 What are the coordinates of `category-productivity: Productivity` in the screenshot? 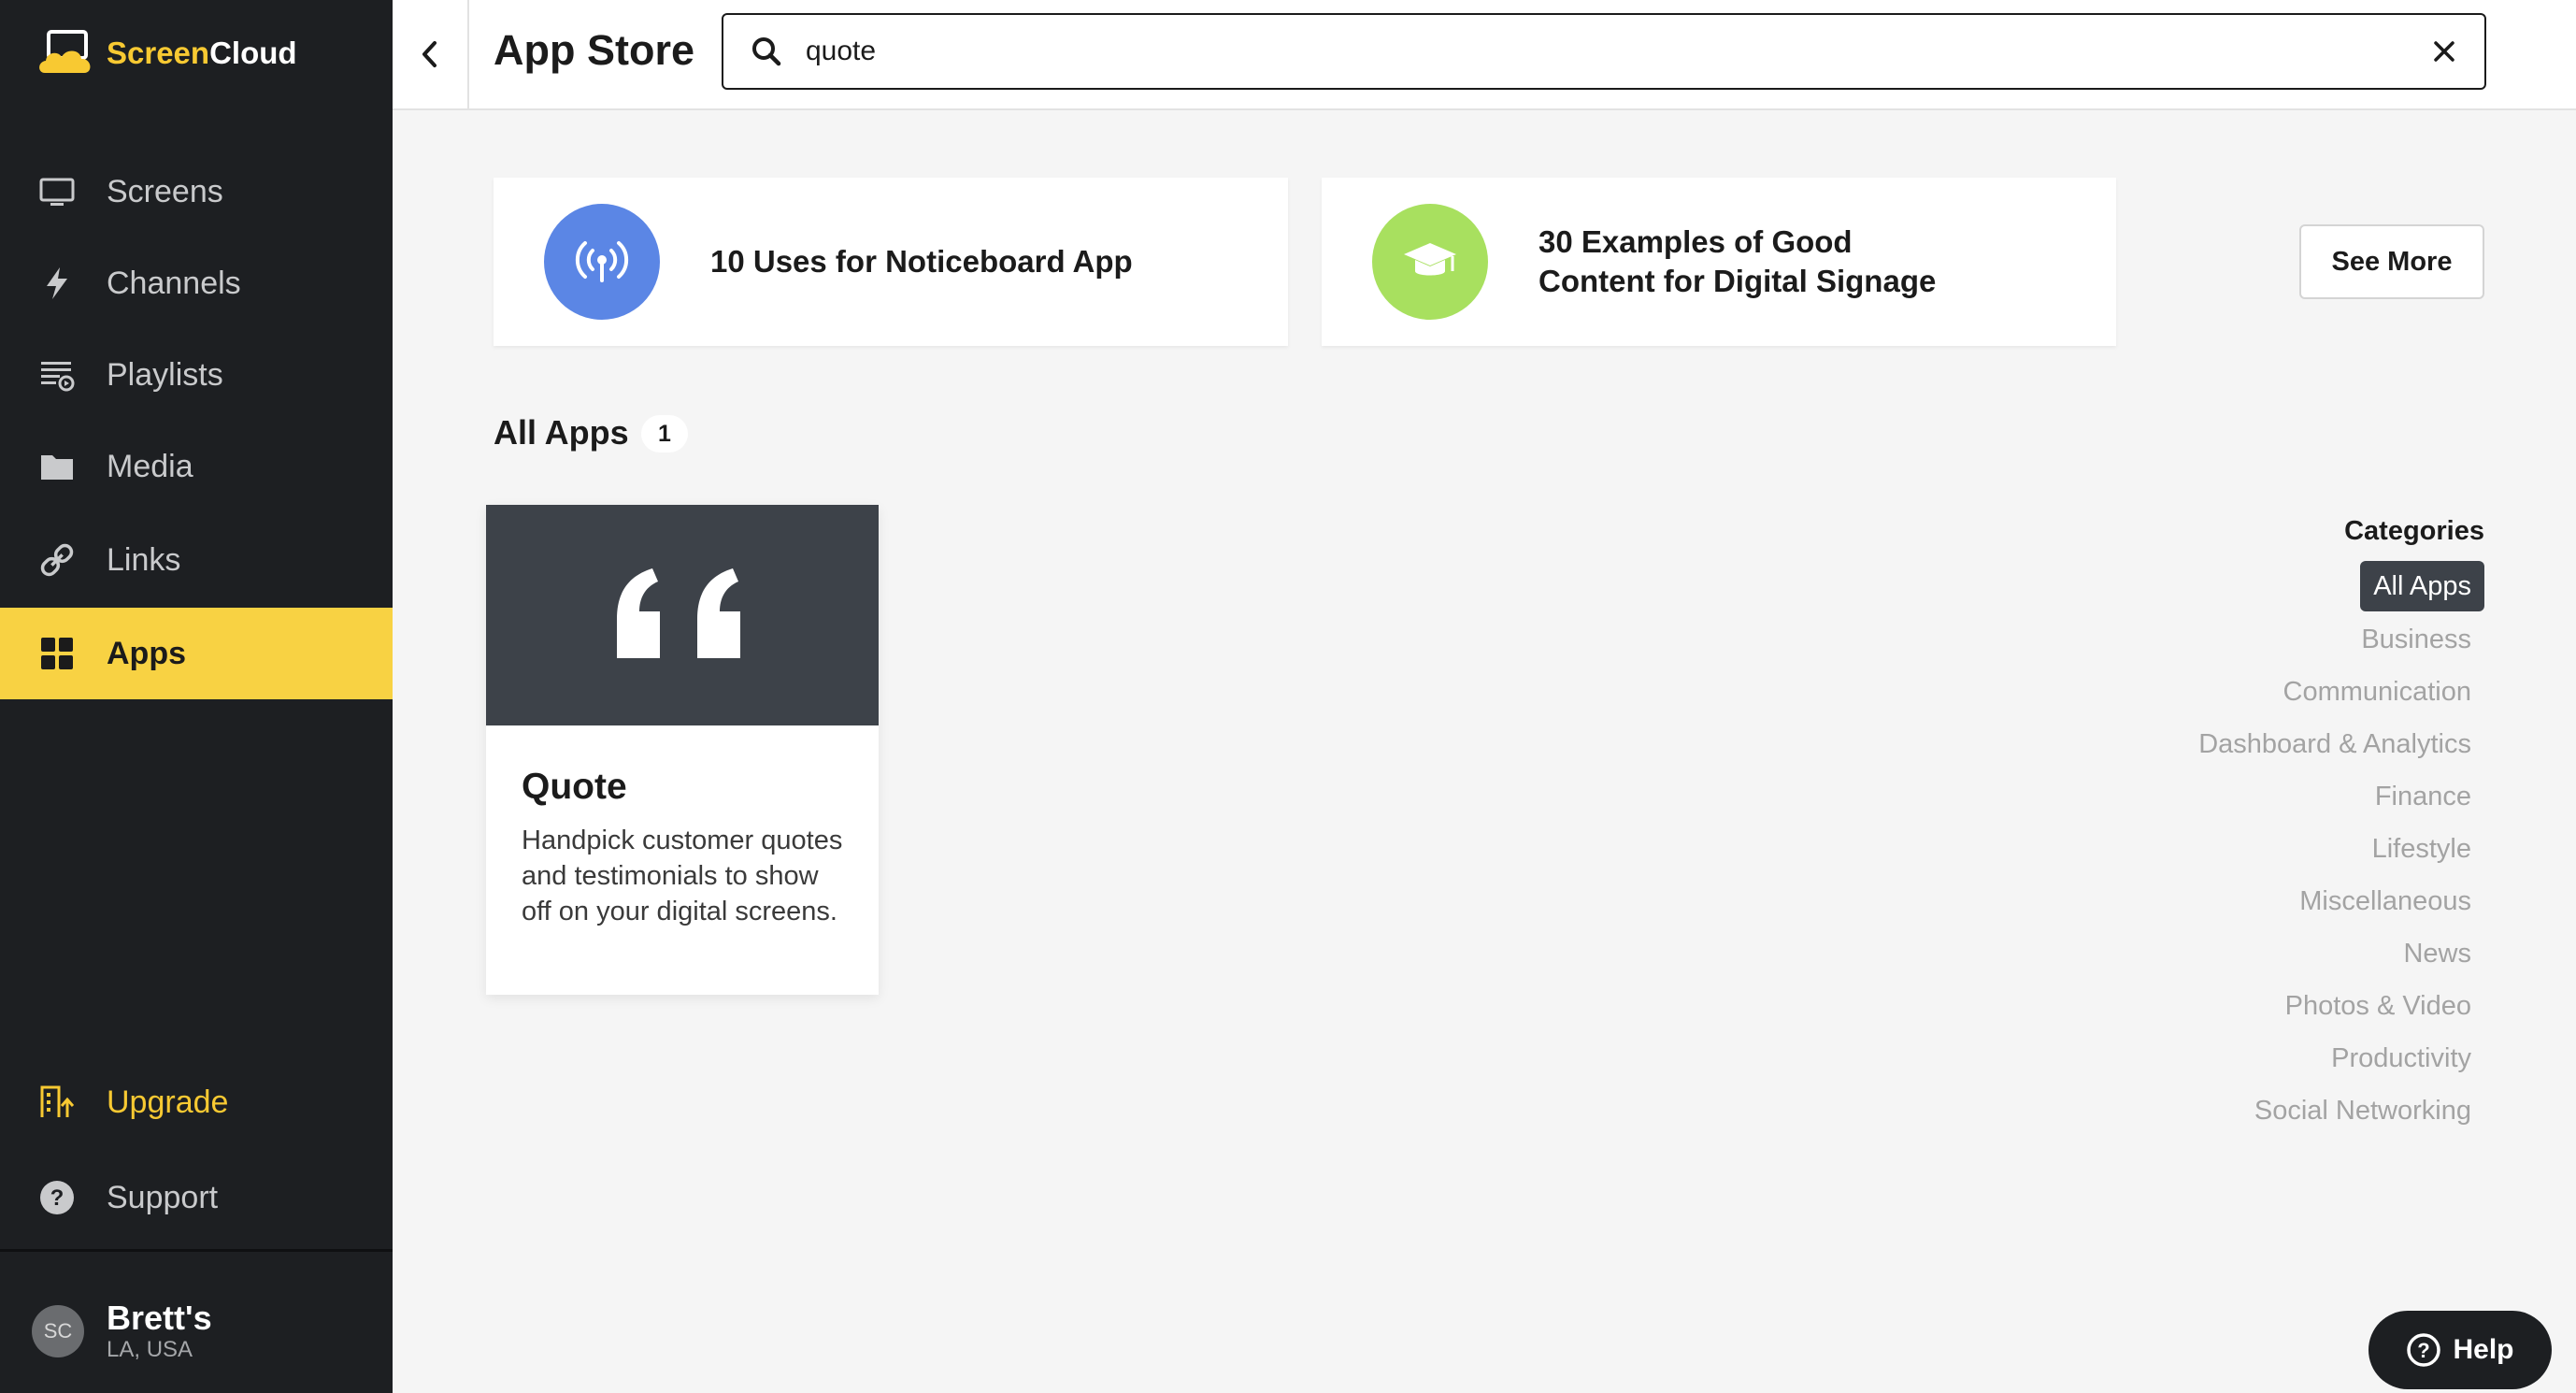 It's located at (2401, 1058).